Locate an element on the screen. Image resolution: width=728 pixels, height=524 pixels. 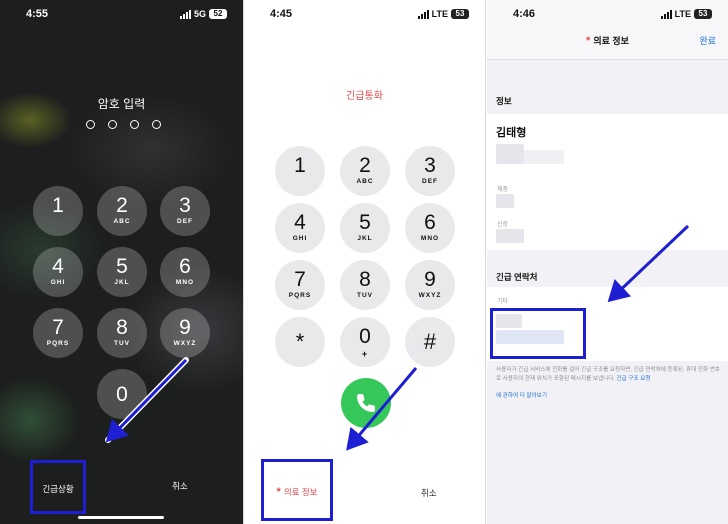
passcode-title: 암호 입력 is located at coordinates (121, 104).